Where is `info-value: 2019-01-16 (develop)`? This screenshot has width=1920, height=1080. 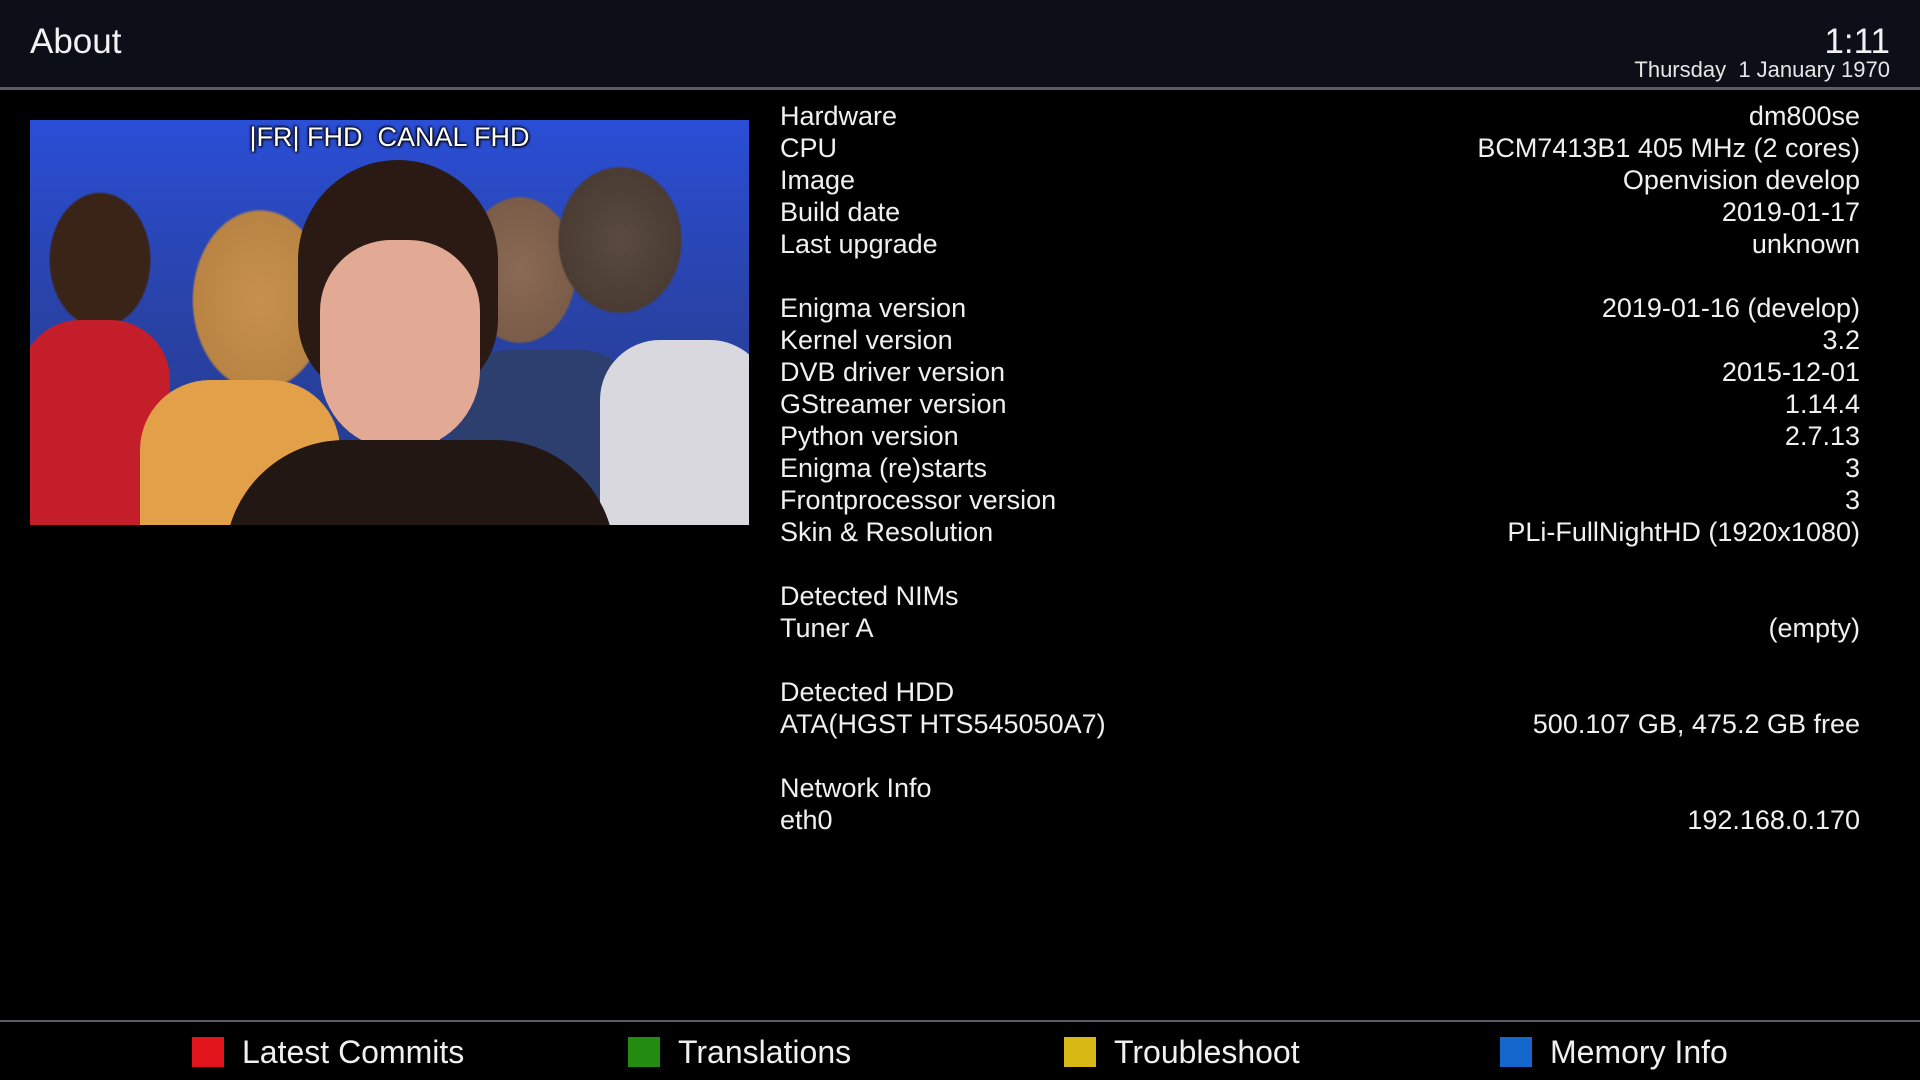 info-value: 2019-01-16 (develop) is located at coordinates (1730, 308).